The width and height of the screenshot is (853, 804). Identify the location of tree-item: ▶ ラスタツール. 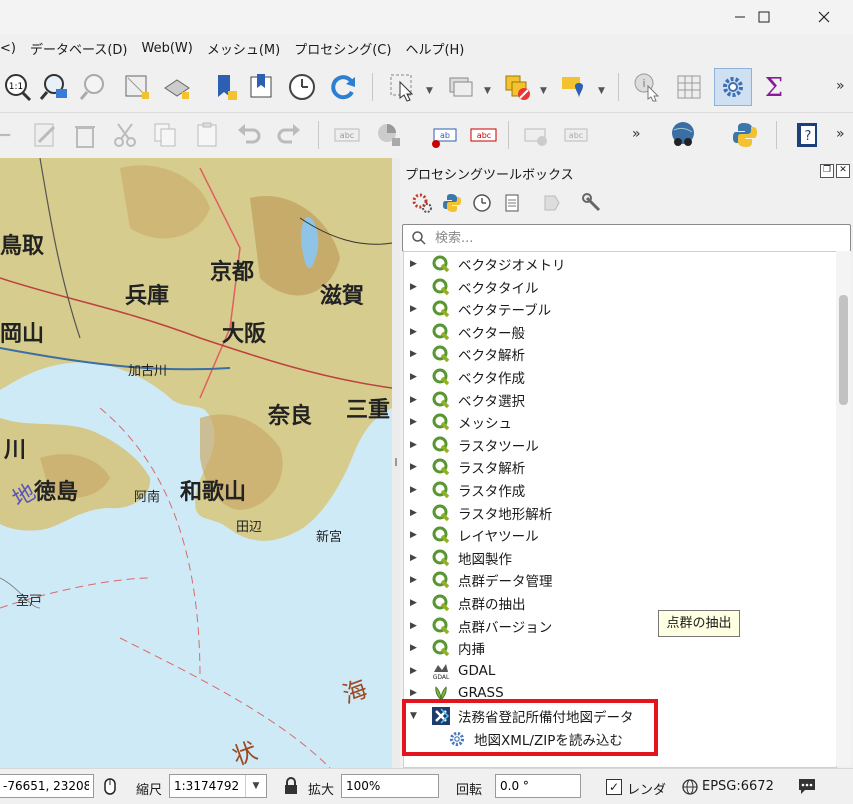
(619, 445).